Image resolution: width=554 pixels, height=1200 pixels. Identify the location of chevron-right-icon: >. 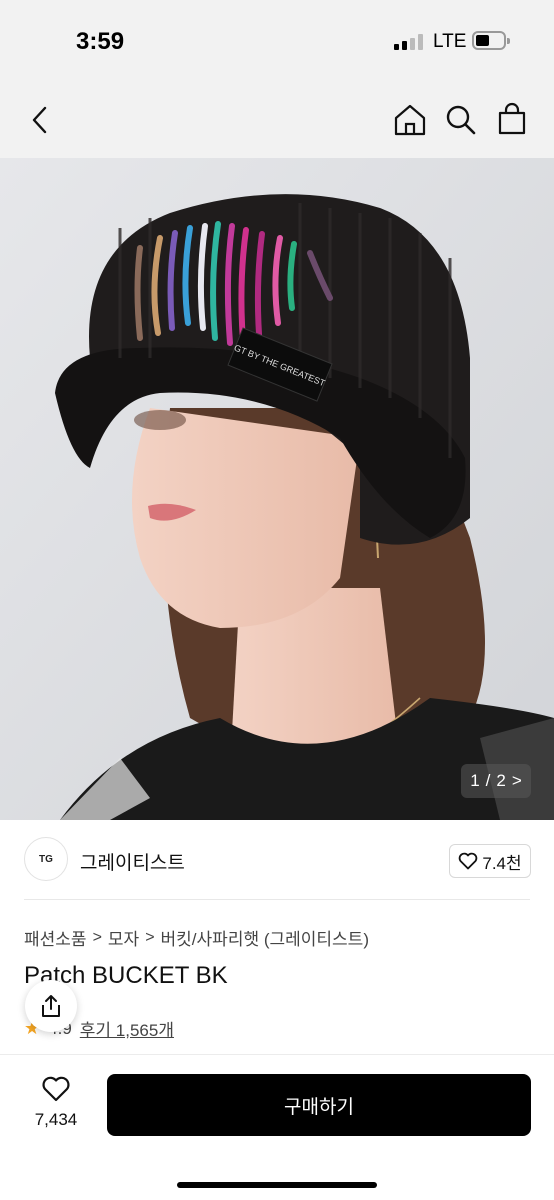
(516, 780).